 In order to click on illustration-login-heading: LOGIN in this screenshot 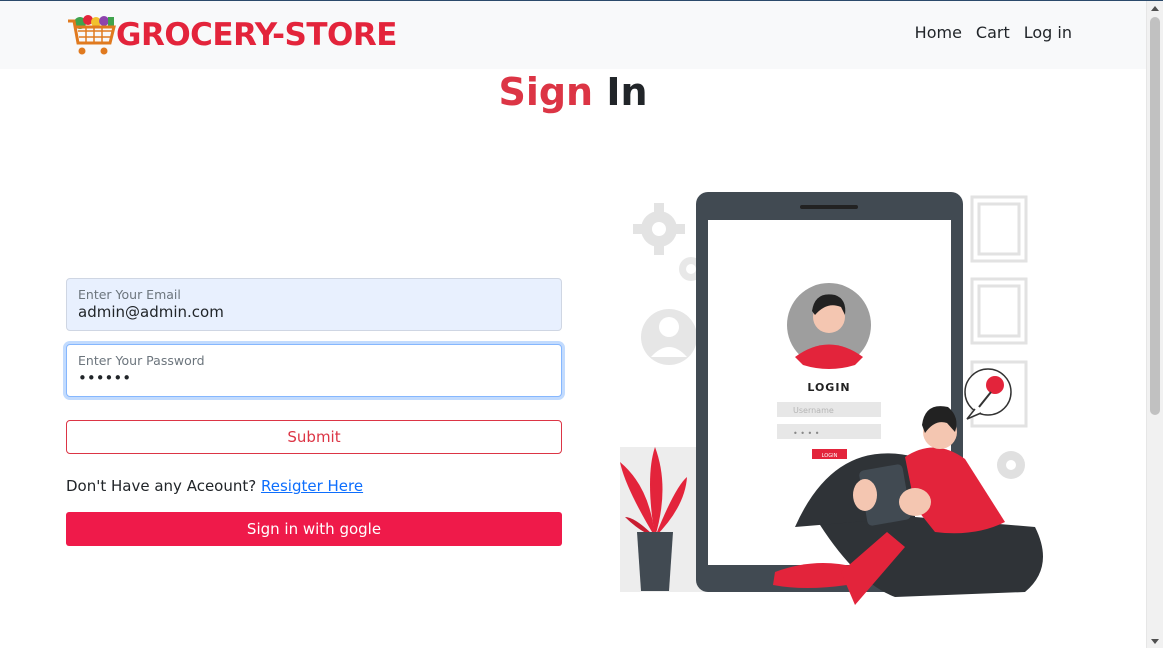, I will do `click(828, 387)`.